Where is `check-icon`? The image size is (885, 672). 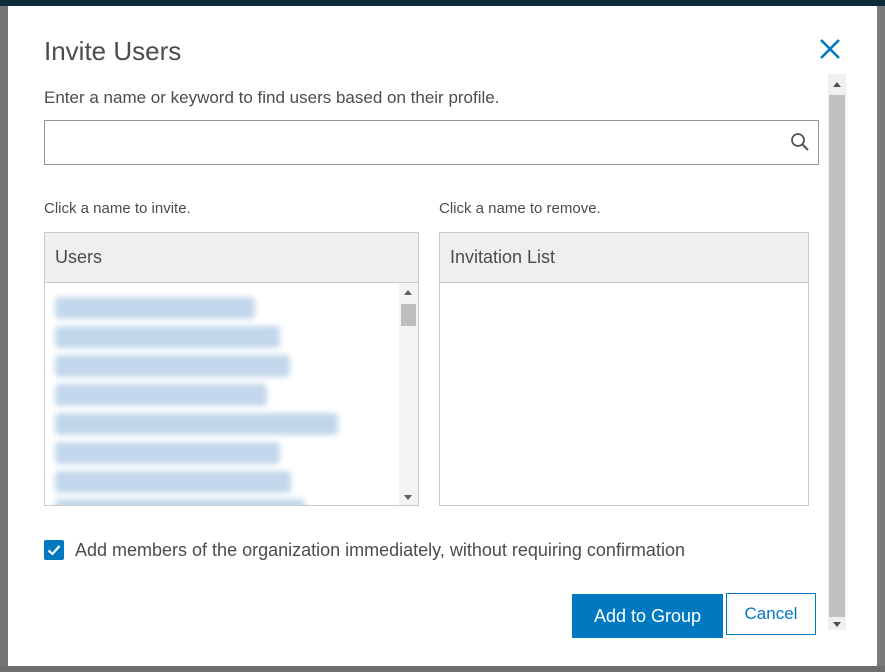 check-icon is located at coordinates (54, 550).